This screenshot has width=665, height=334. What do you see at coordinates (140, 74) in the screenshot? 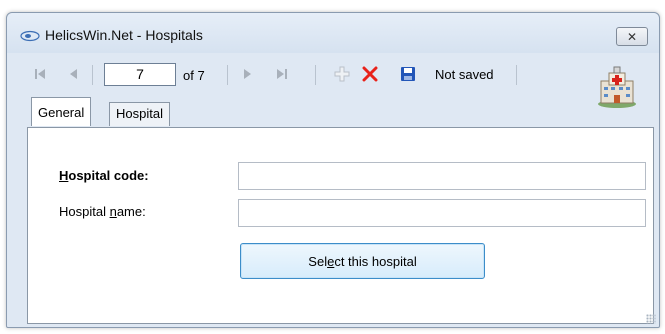
I see `record-number-input: 7` at bounding box center [140, 74].